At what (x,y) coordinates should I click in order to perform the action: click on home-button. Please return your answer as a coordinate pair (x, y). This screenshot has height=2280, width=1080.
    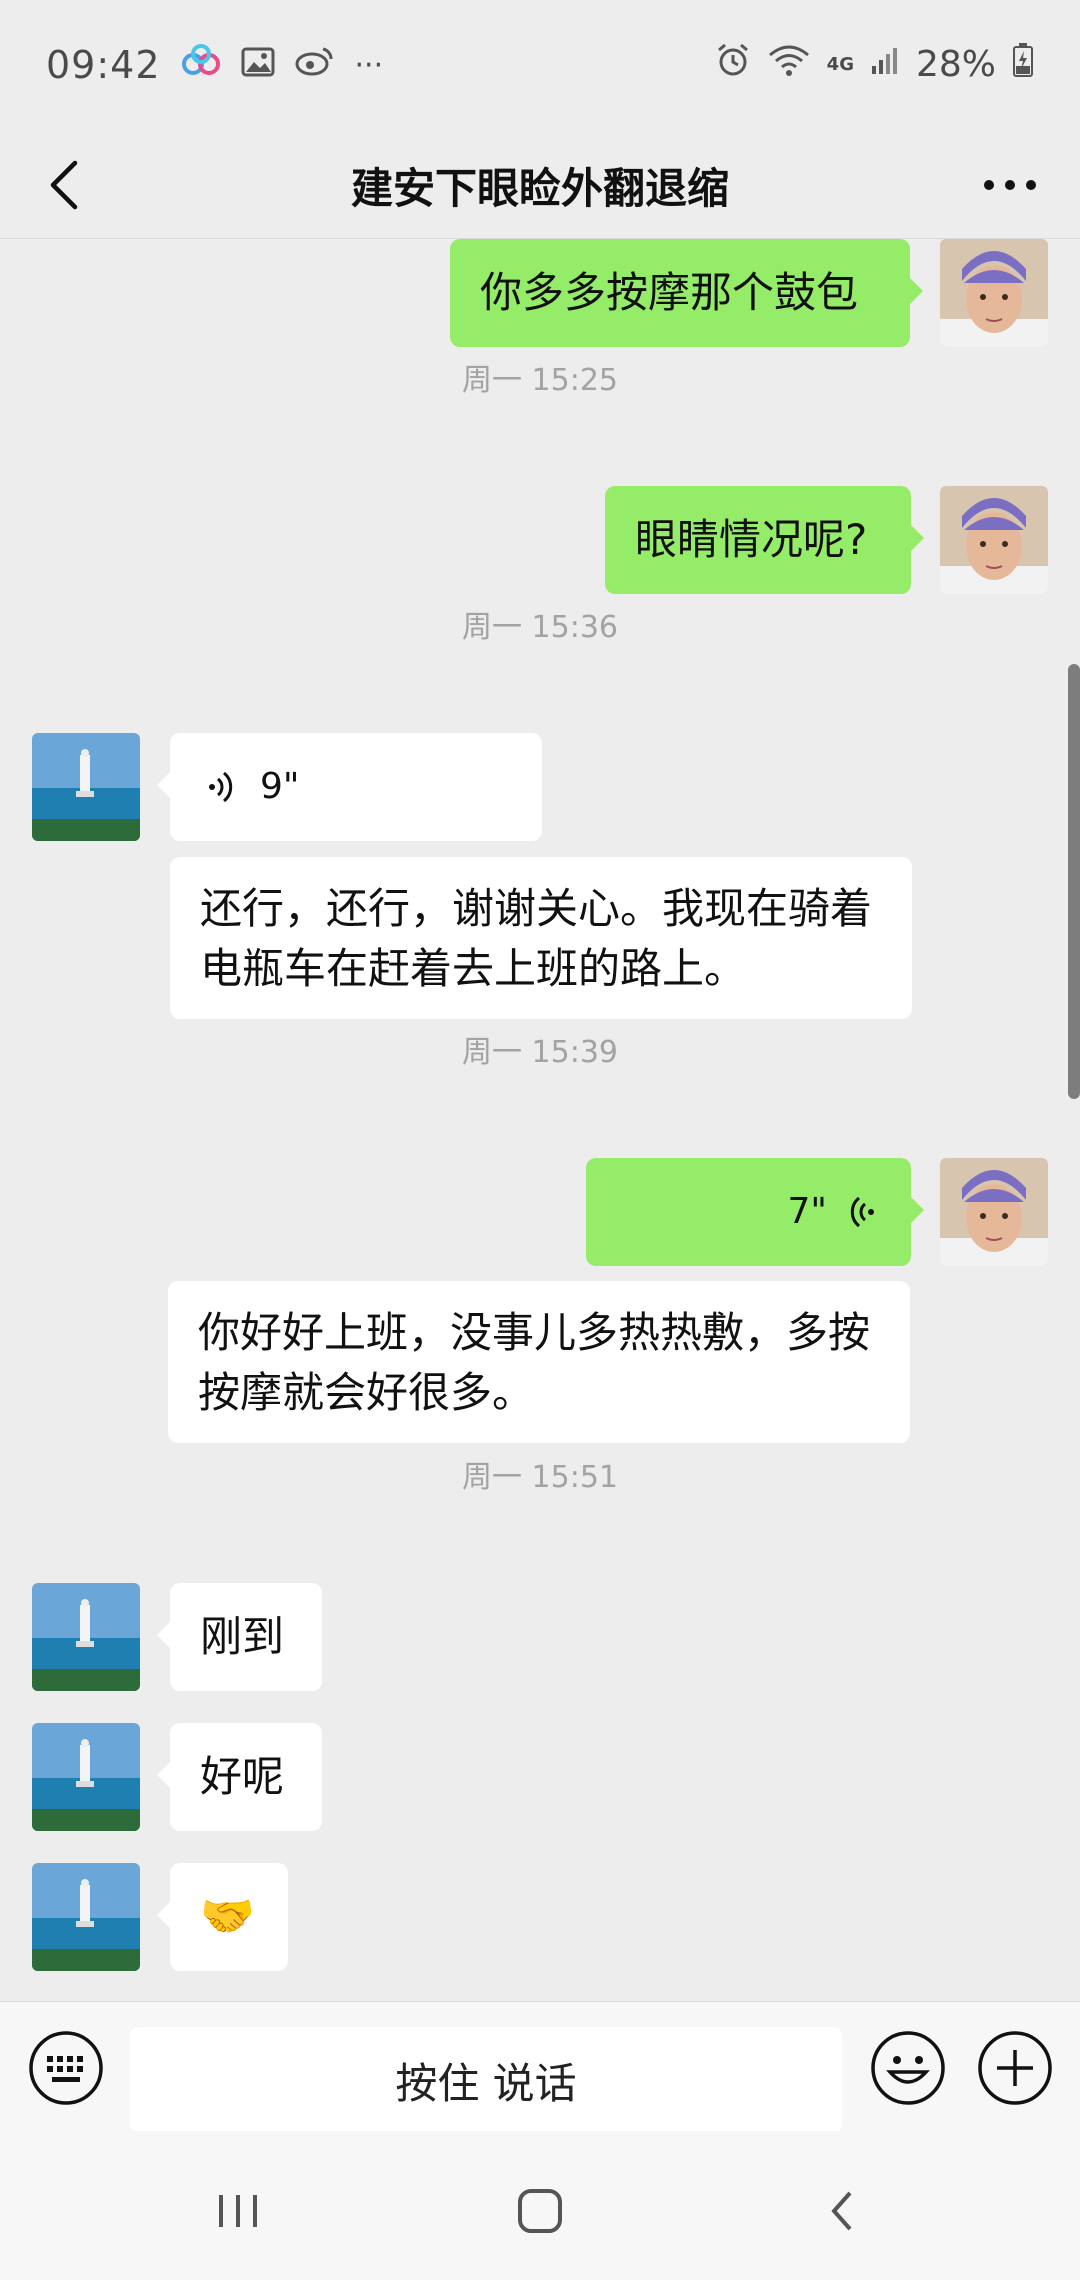
    Looking at the image, I should click on (540, 2211).